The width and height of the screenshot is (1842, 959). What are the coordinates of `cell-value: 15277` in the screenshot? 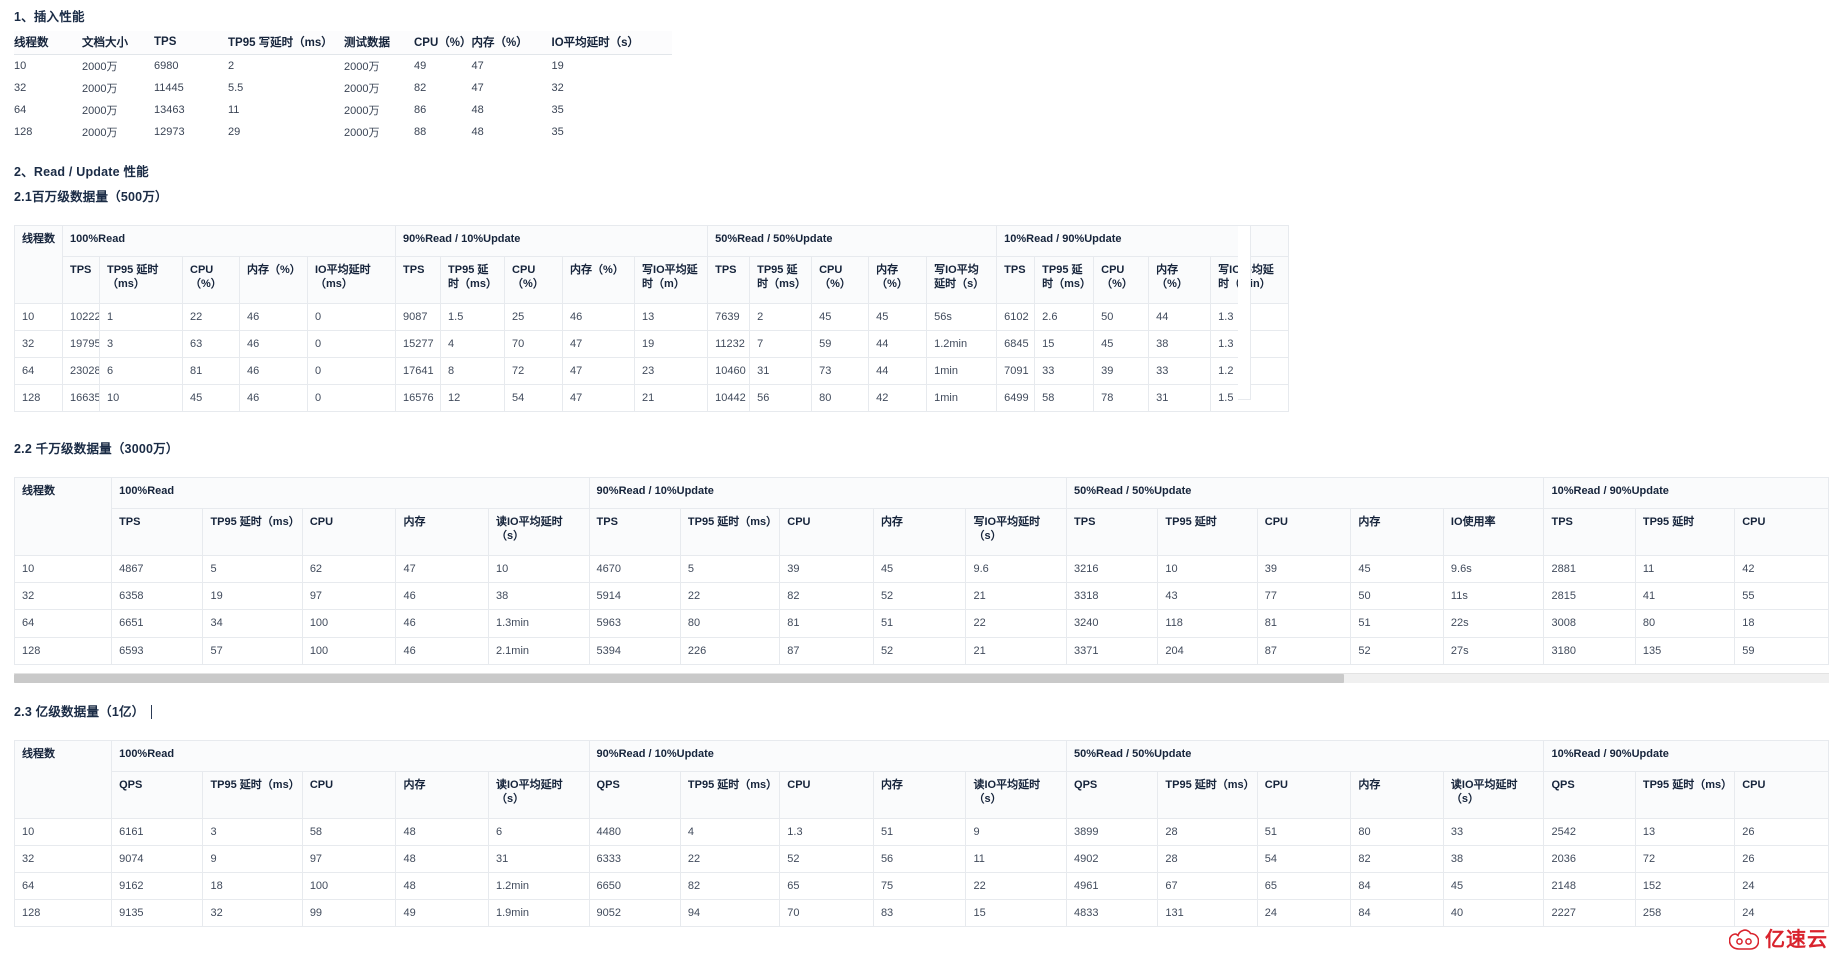 It's located at (418, 344).